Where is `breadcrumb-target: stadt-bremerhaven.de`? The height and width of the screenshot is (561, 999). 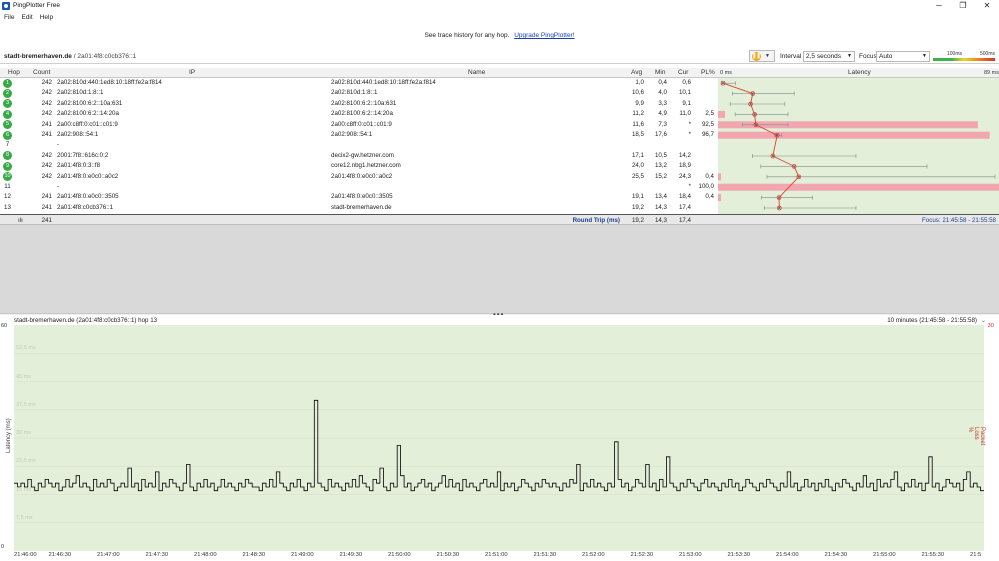 breadcrumb-target: stadt-bremerhaven.de is located at coordinates (38, 56).